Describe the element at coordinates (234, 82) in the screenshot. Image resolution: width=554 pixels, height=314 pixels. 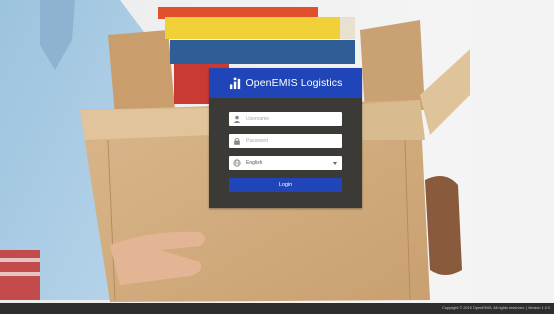
I see `openemis-logo-icon` at that location.